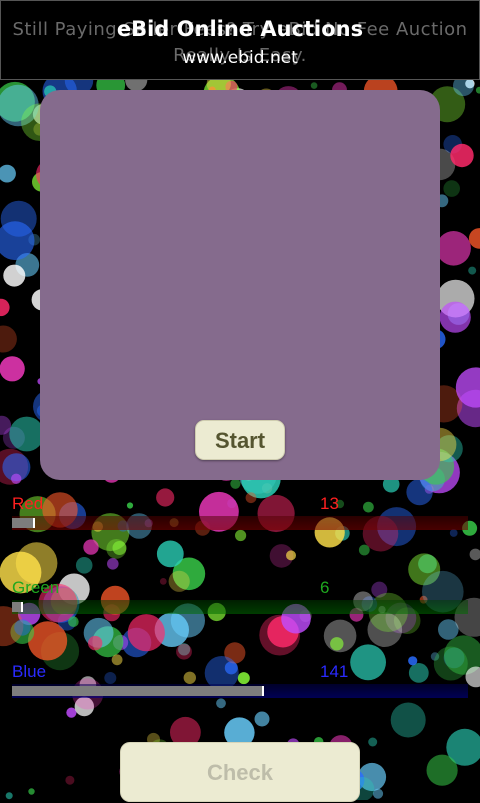 The image size is (480, 803). Describe the element at coordinates (263, 691) in the screenshot. I see `blue-slider-thumb` at that location.